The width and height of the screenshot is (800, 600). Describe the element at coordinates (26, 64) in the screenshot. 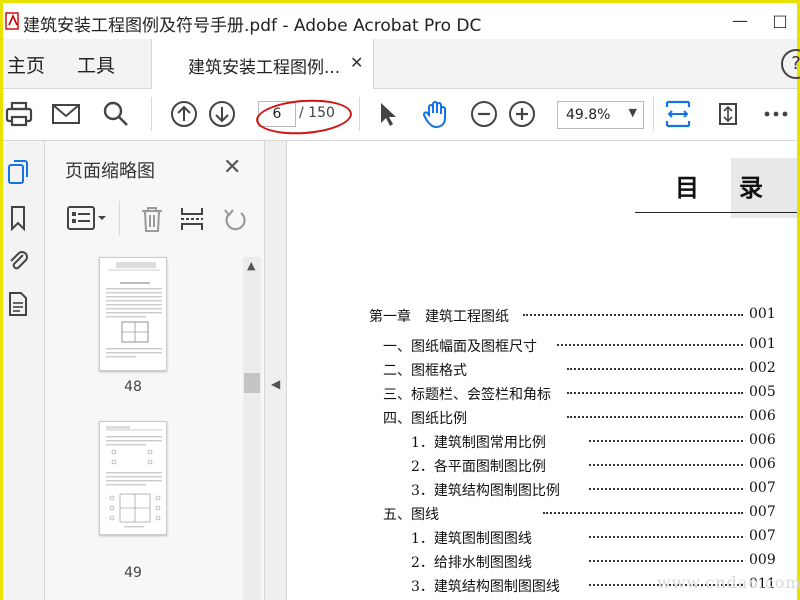

I see `tab-home: 主页` at that location.